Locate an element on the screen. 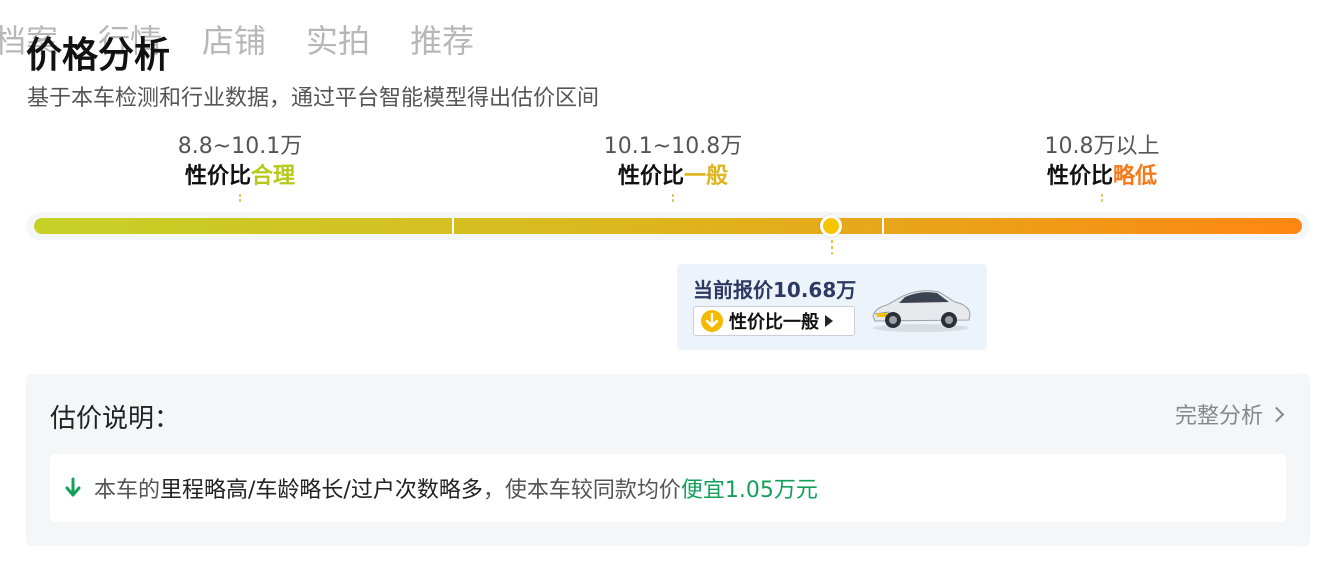  page-subtitle: 基于本车检测和行业数据，通过平台智能模型得出估价区间 is located at coordinates (313, 98).